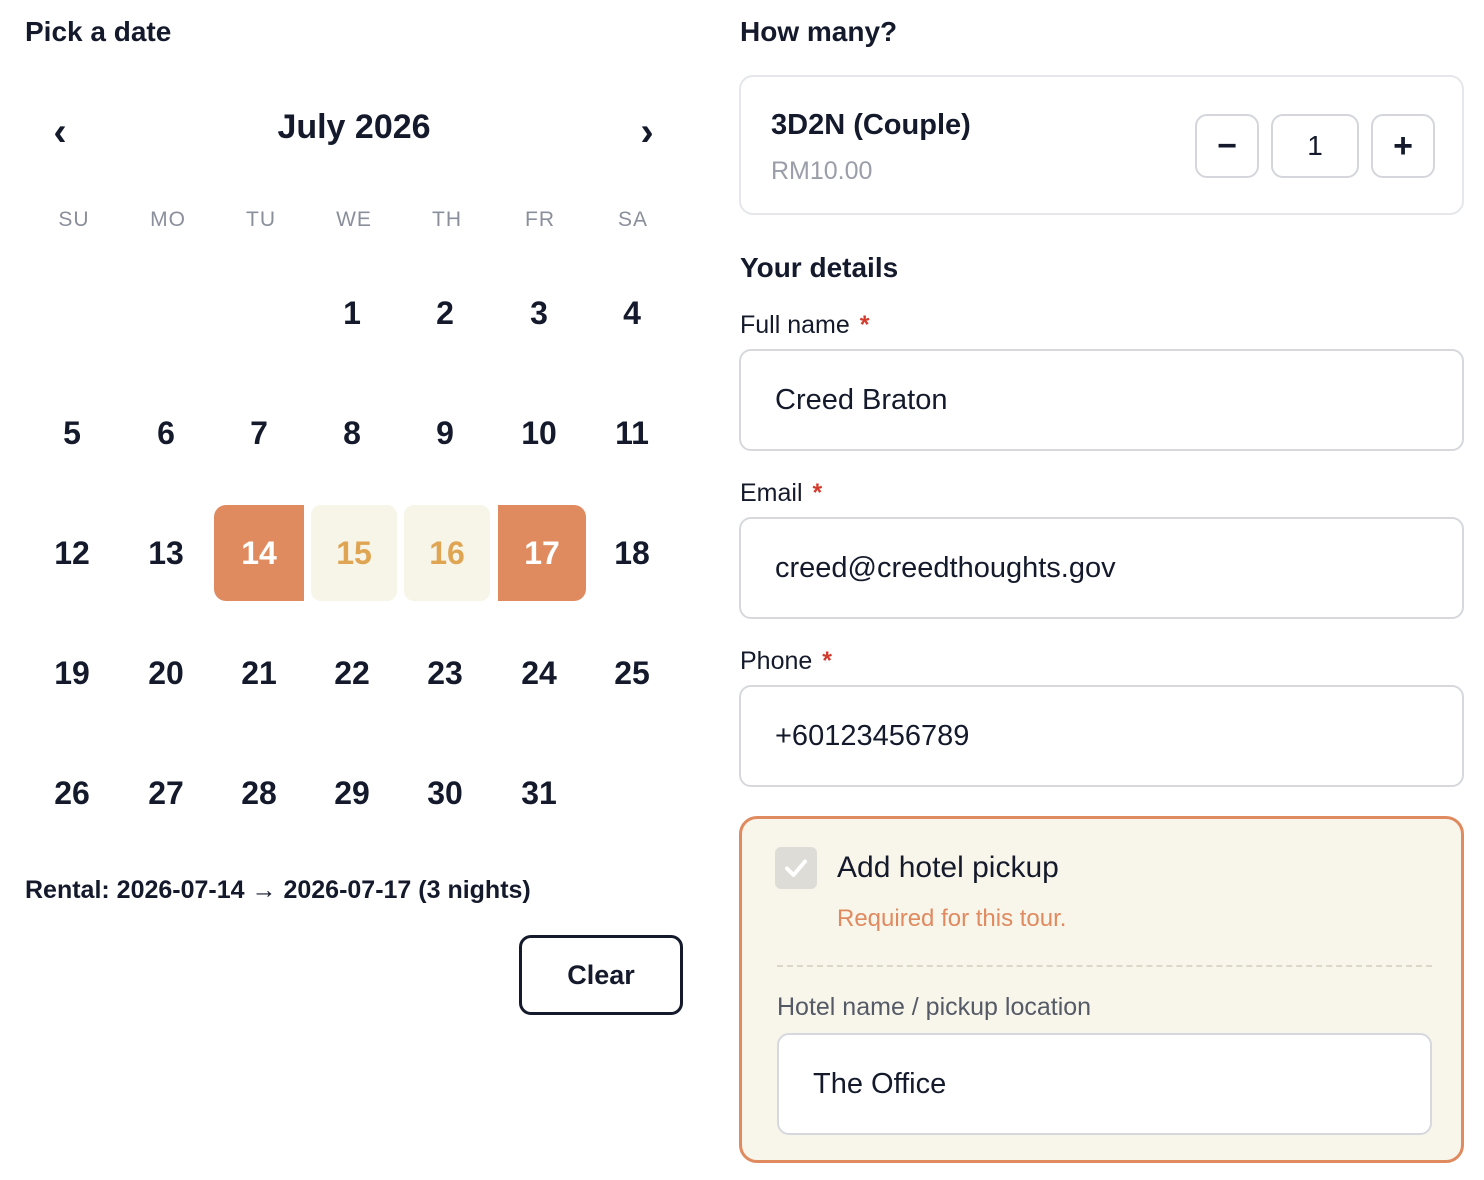 This screenshot has height=1180, width=1484. What do you see at coordinates (72, 553) in the screenshot?
I see `calendar-day: 12` at bounding box center [72, 553].